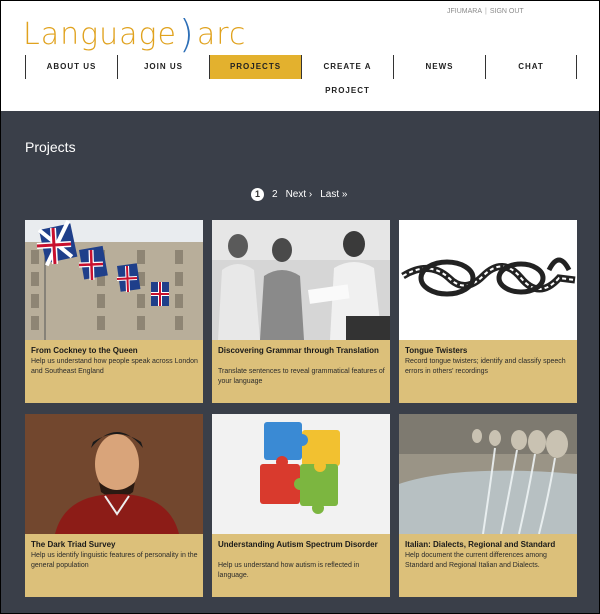  What do you see at coordinates (300, 103) in the screenshot?
I see `header-curve` at bounding box center [300, 103].